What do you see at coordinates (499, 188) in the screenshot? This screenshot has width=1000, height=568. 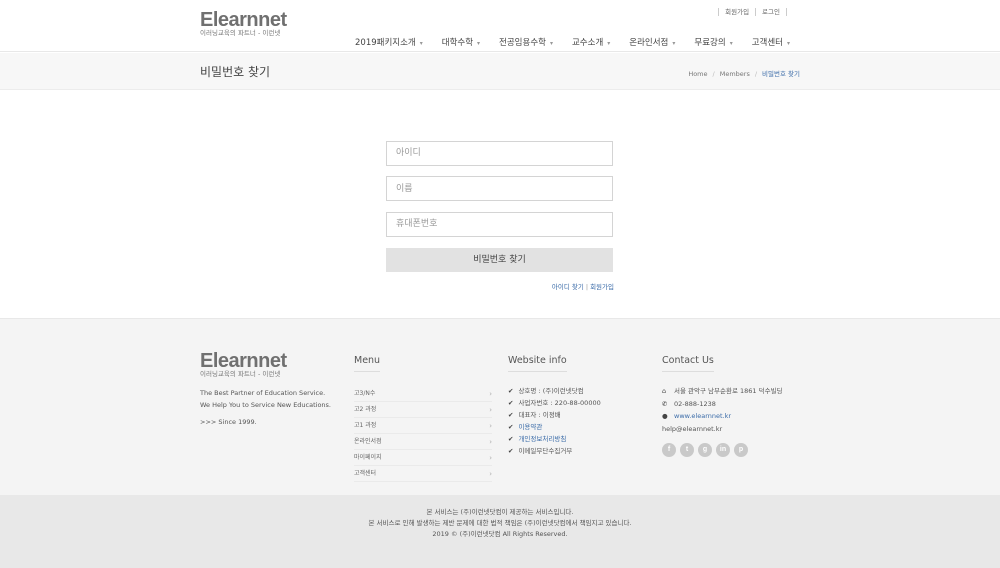 I see `name-input` at bounding box center [499, 188].